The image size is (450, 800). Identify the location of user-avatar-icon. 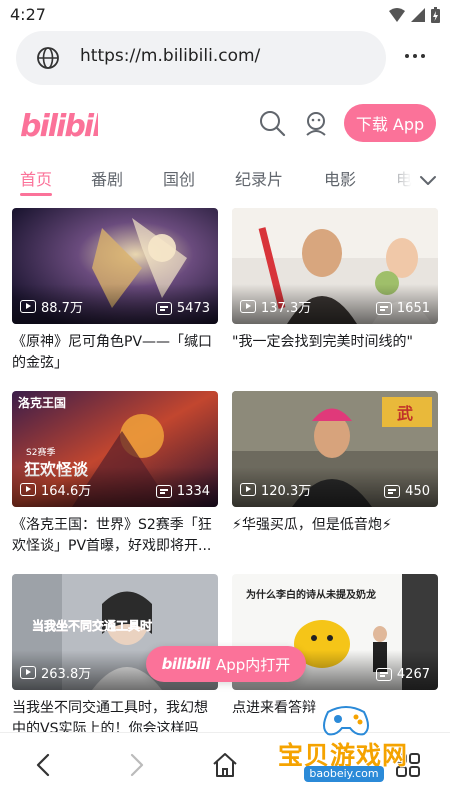
(316, 123).